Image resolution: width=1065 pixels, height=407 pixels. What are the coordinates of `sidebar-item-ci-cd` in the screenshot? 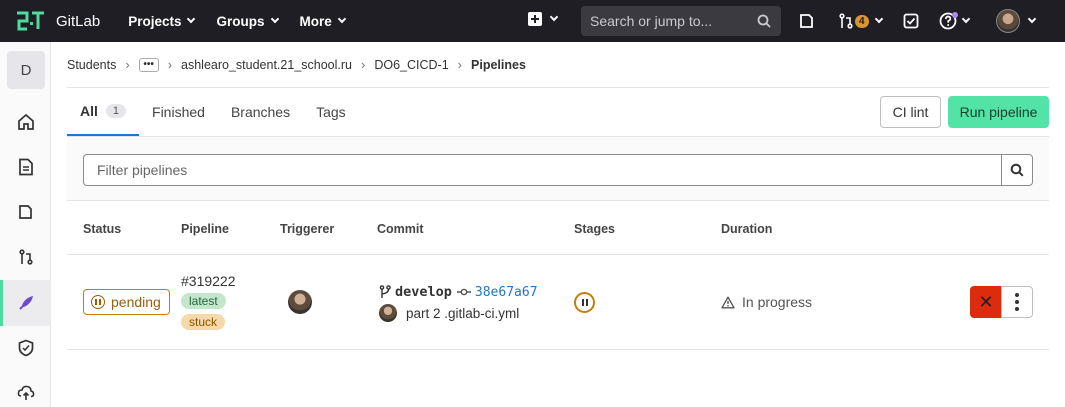 It's located at (26, 303).